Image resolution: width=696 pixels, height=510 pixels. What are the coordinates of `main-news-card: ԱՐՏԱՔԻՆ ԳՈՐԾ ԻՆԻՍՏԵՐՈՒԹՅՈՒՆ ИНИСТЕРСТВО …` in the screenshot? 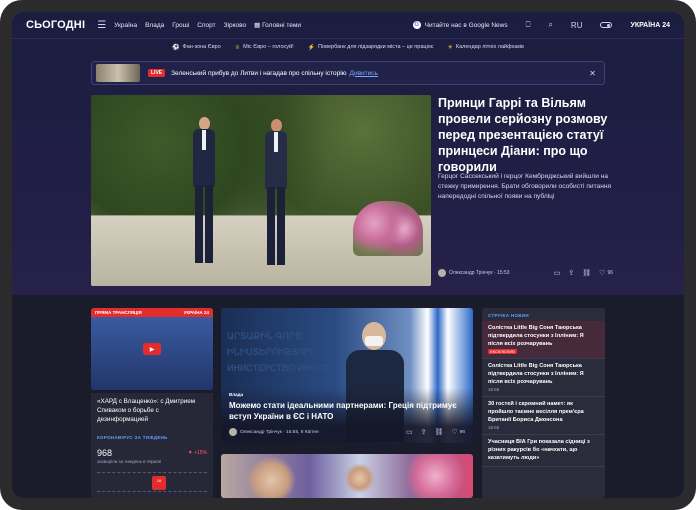 It's located at (347, 375).